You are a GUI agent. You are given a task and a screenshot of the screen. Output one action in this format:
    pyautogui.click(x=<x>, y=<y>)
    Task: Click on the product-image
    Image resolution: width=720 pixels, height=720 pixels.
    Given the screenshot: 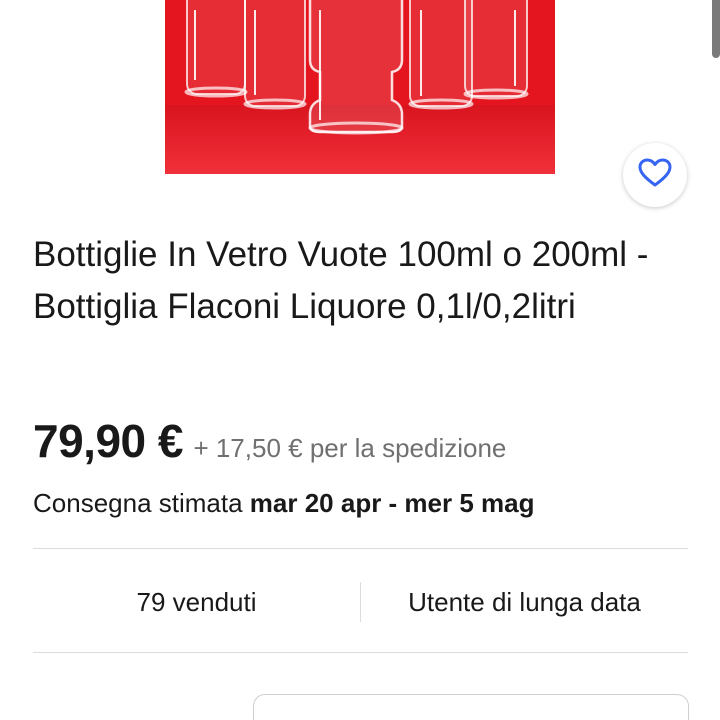 What is the action you would take?
    pyautogui.click(x=360, y=87)
    